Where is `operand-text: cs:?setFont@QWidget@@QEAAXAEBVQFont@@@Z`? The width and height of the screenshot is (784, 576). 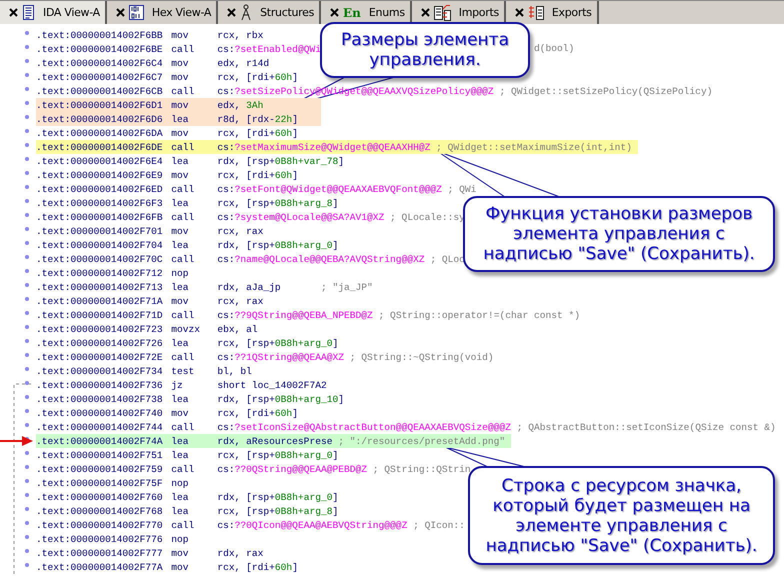 operand-text: cs:?setFont@QWidget@@QEAAXAEBVQFont@@@Z is located at coordinates (329, 189).